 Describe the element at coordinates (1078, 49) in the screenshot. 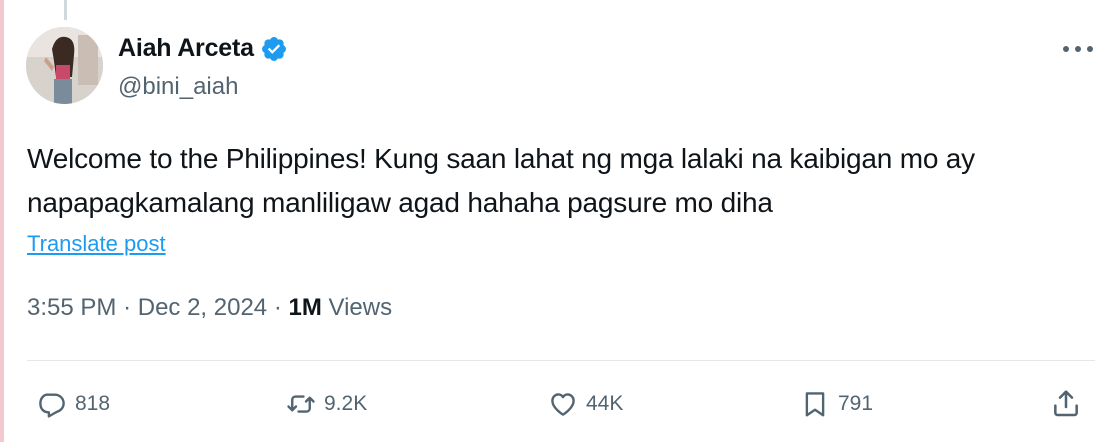

I see `more-horizontal-icon` at that location.